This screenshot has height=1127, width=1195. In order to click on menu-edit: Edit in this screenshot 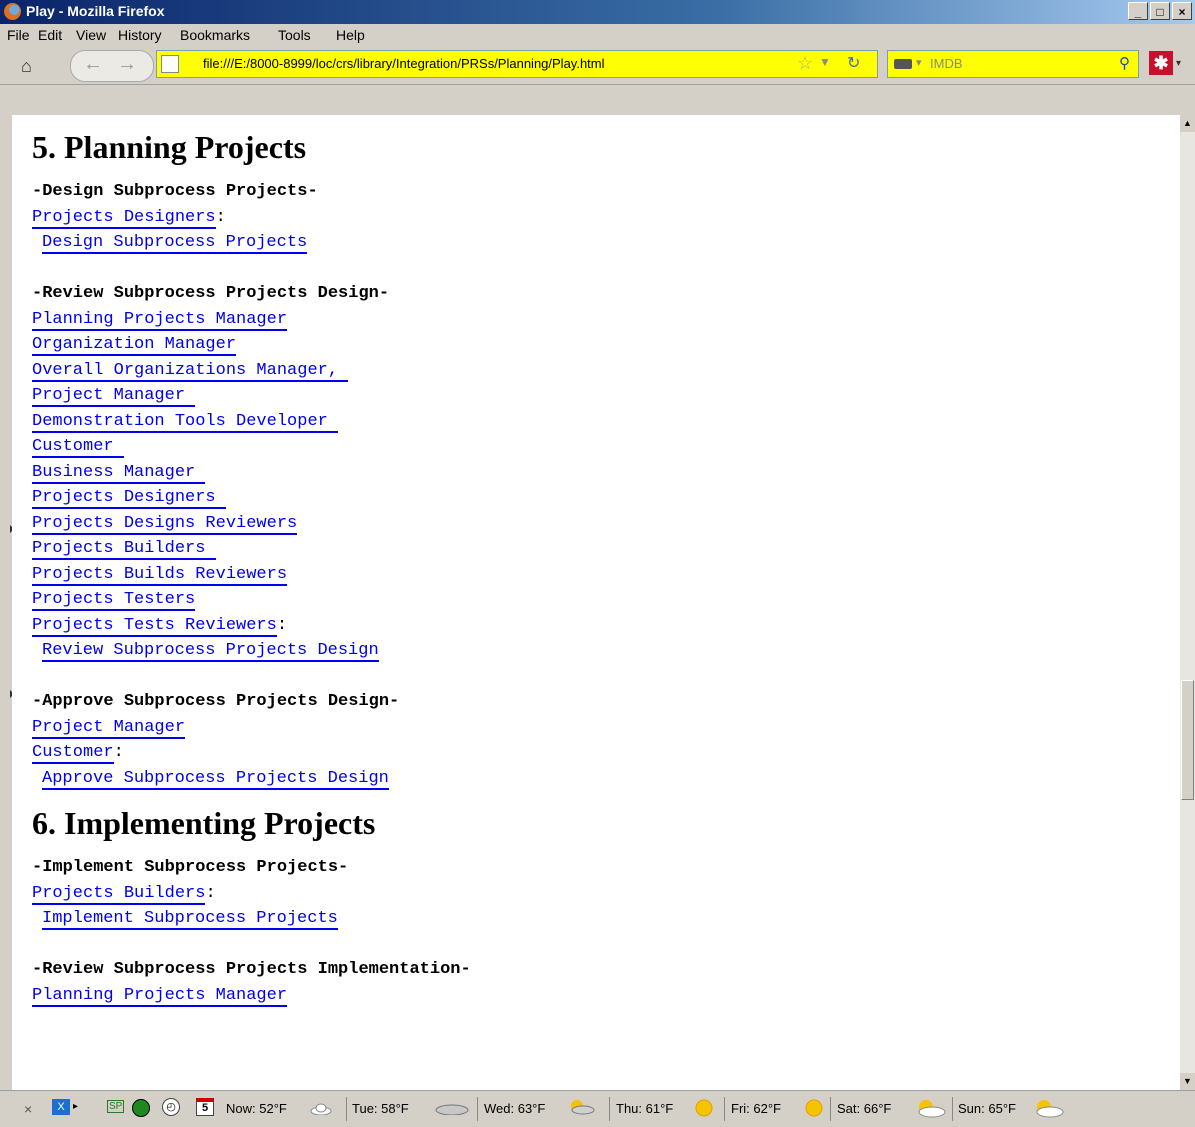, I will do `click(50, 35)`.